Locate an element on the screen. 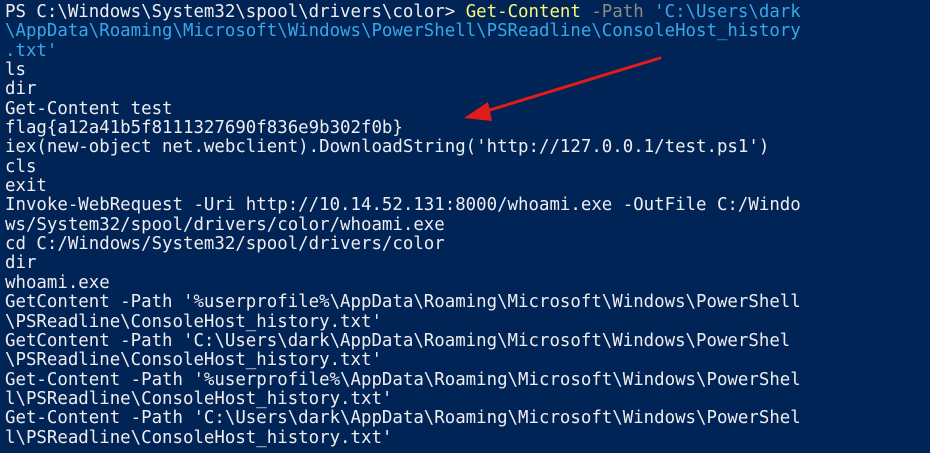  command-name: Get-Content is located at coordinates (523, 12).